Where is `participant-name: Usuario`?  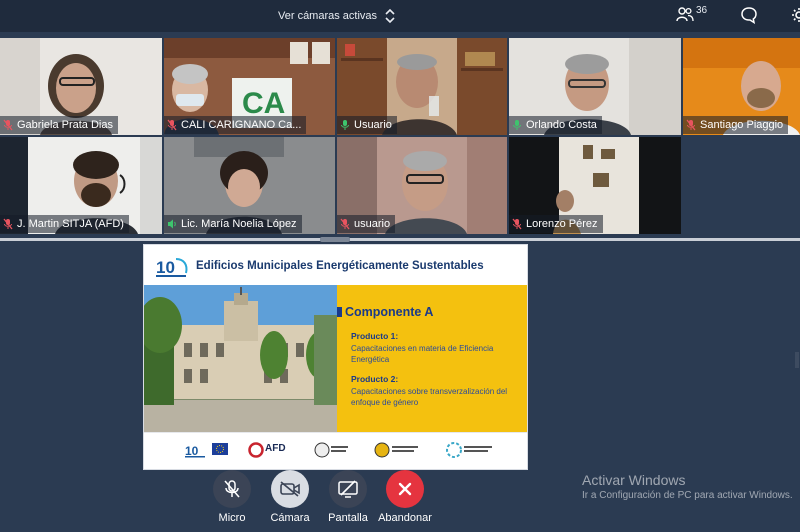
participant-name: Usuario is located at coordinates (373, 125).